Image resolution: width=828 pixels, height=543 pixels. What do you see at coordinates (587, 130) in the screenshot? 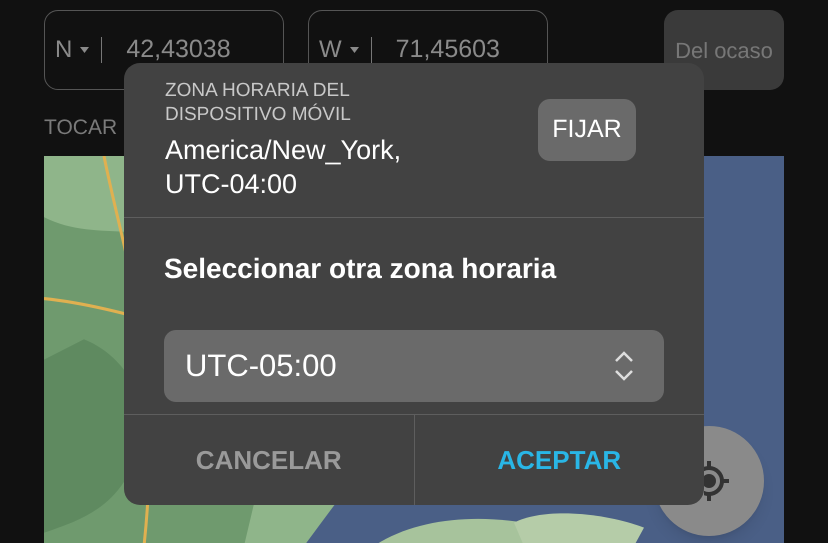
I see `set-button: FIJAR` at bounding box center [587, 130].